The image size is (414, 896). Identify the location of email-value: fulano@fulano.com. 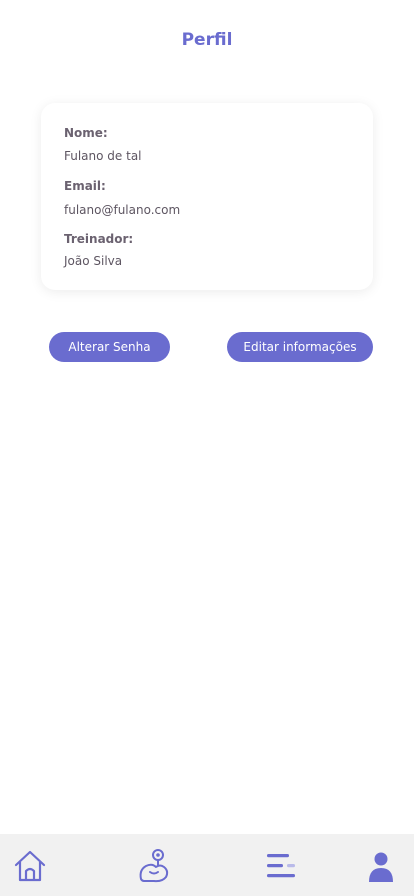
(122, 210).